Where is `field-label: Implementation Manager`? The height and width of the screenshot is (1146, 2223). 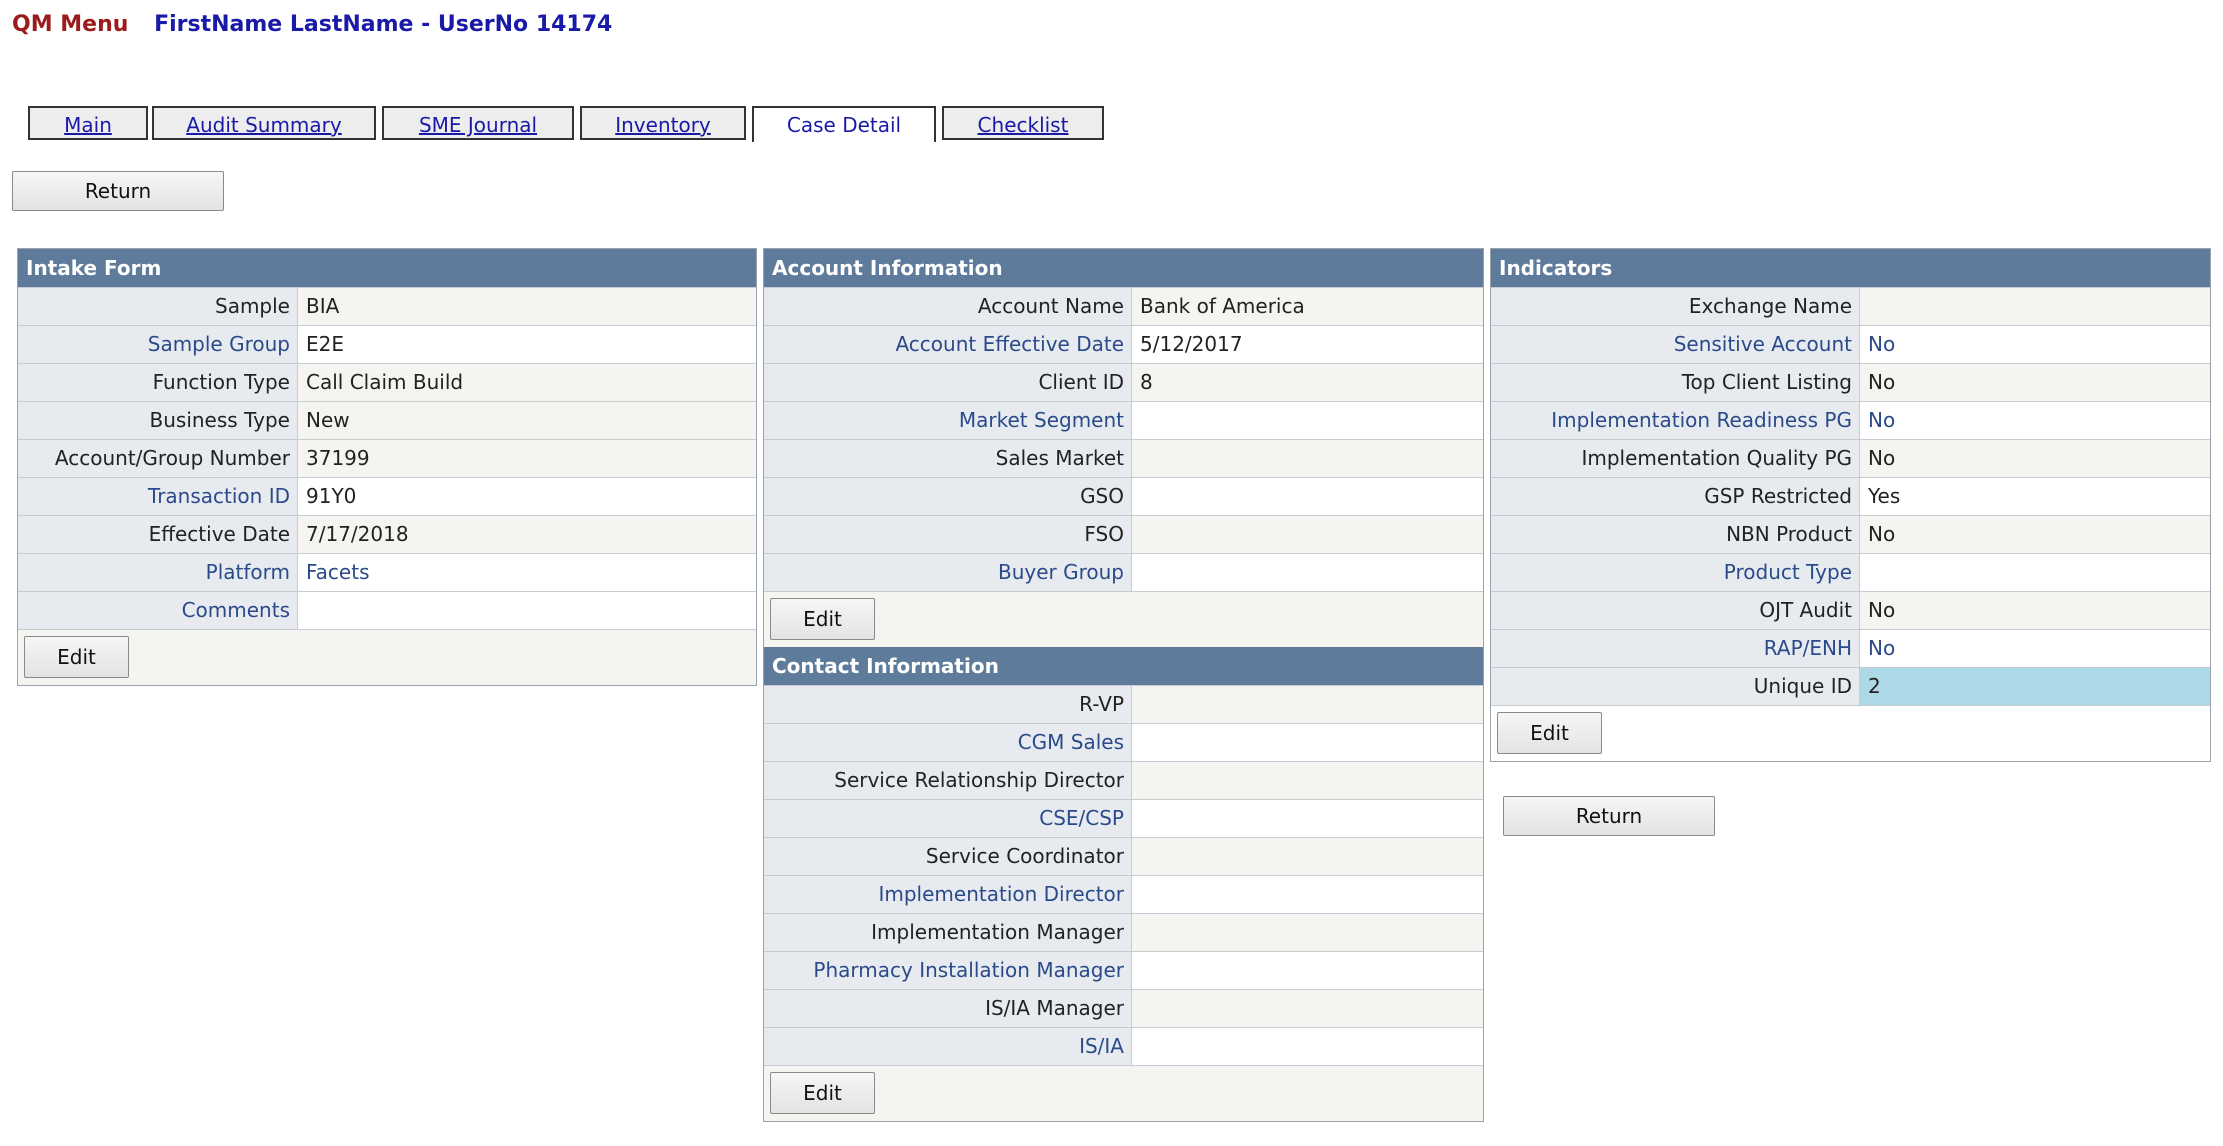
field-label: Implementation Manager is located at coordinates (948, 932).